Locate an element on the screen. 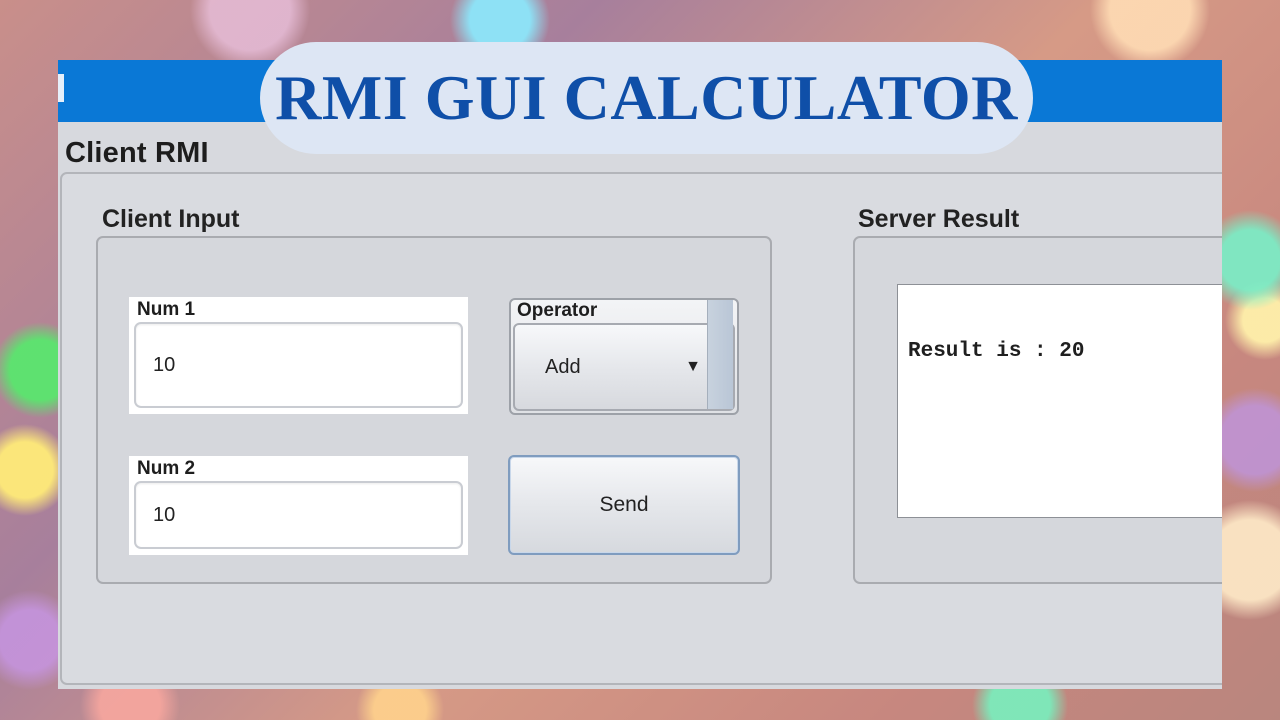 This screenshot has width=1280, height=720. result-text-area: Result is : 20 is located at coordinates (1059, 401).